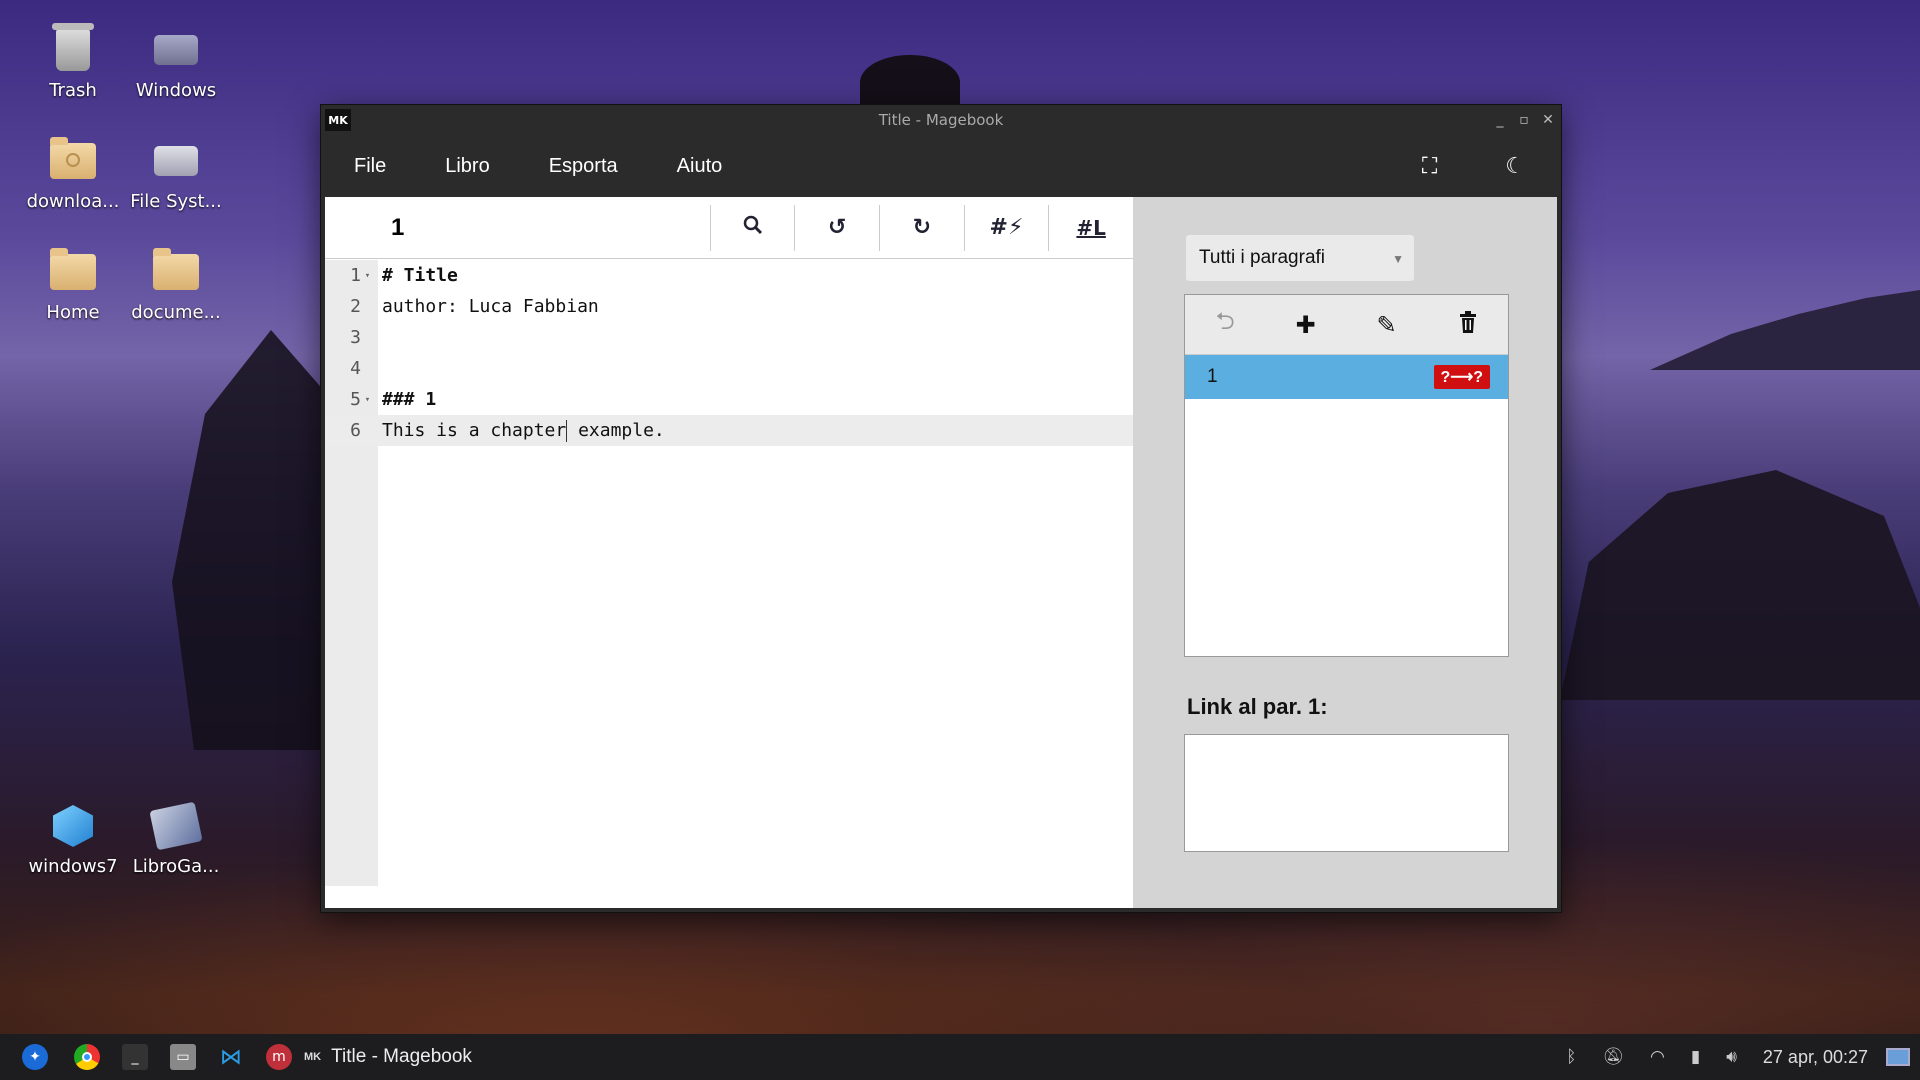 This screenshot has height=1080, width=1920. Describe the element at coordinates (729, 368) in the screenshot. I see `code-line: 4` at that location.